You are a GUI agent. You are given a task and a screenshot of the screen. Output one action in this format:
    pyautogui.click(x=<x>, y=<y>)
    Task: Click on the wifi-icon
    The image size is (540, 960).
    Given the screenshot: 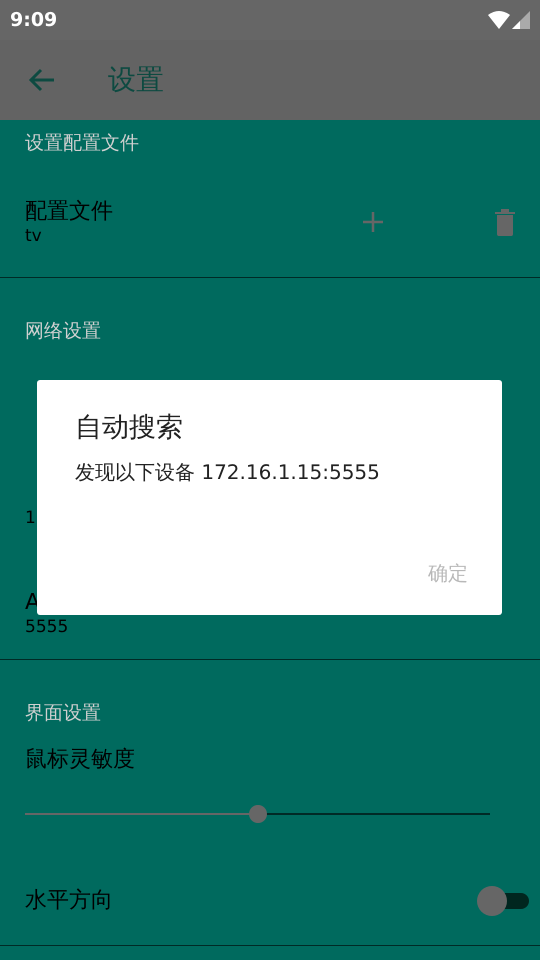 What is the action you would take?
    pyautogui.click(x=499, y=20)
    